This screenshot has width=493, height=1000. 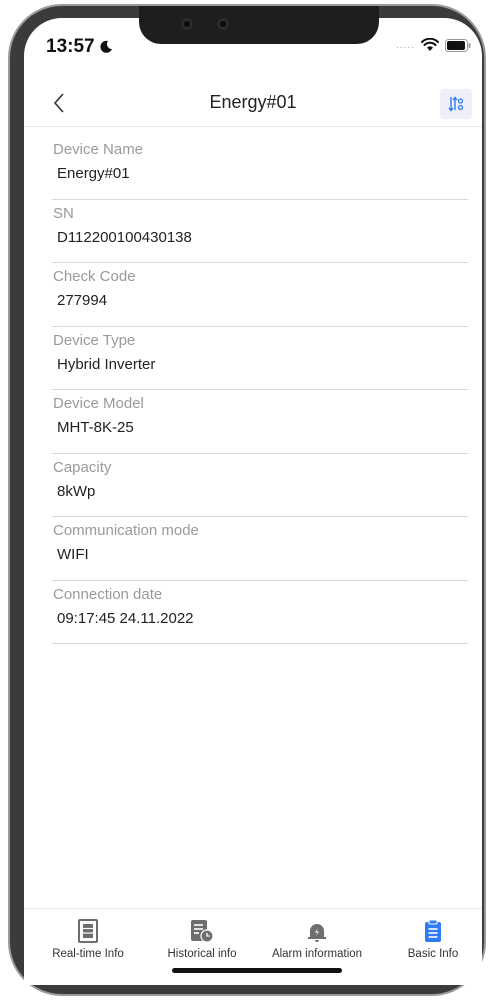 What do you see at coordinates (223, 24) in the screenshot?
I see `sensor-icon` at bounding box center [223, 24].